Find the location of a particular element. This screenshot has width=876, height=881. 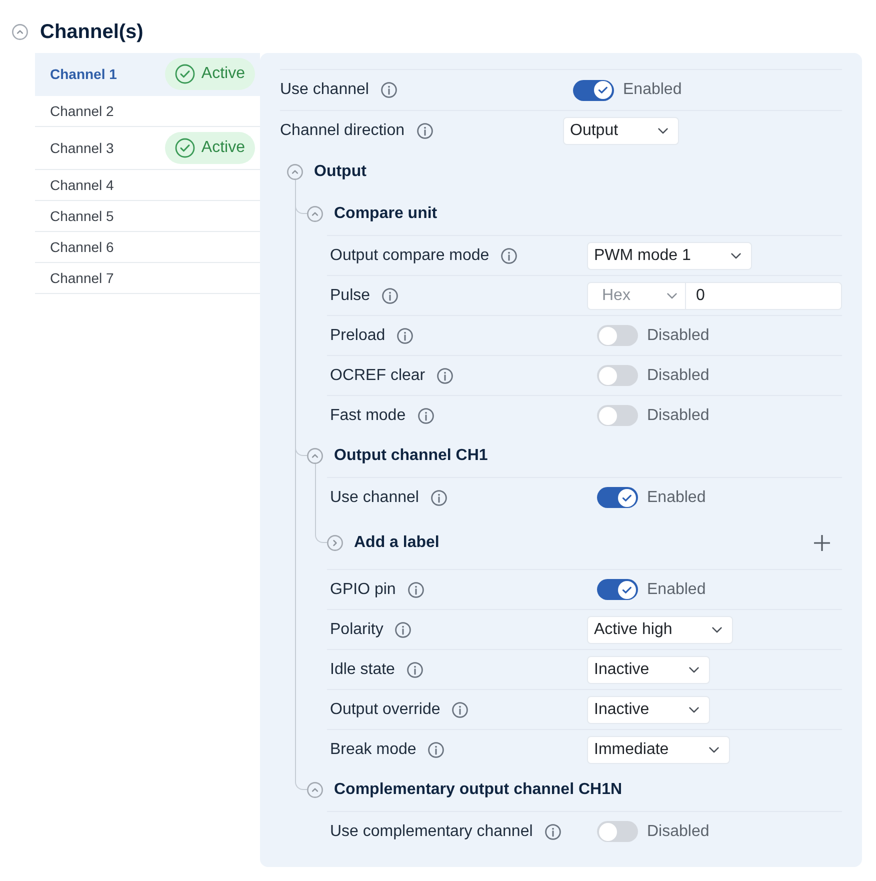

dropdown-select: Immediate is located at coordinates (658, 750).